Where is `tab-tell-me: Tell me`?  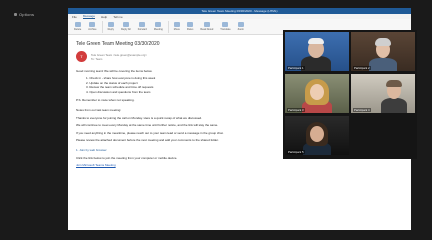
tab-tell-me: Tell me is located at coordinates (118, 17).